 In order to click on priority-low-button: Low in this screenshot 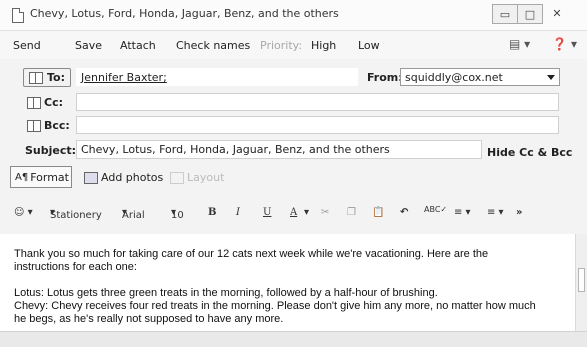, I will do `click(369, 45)`.